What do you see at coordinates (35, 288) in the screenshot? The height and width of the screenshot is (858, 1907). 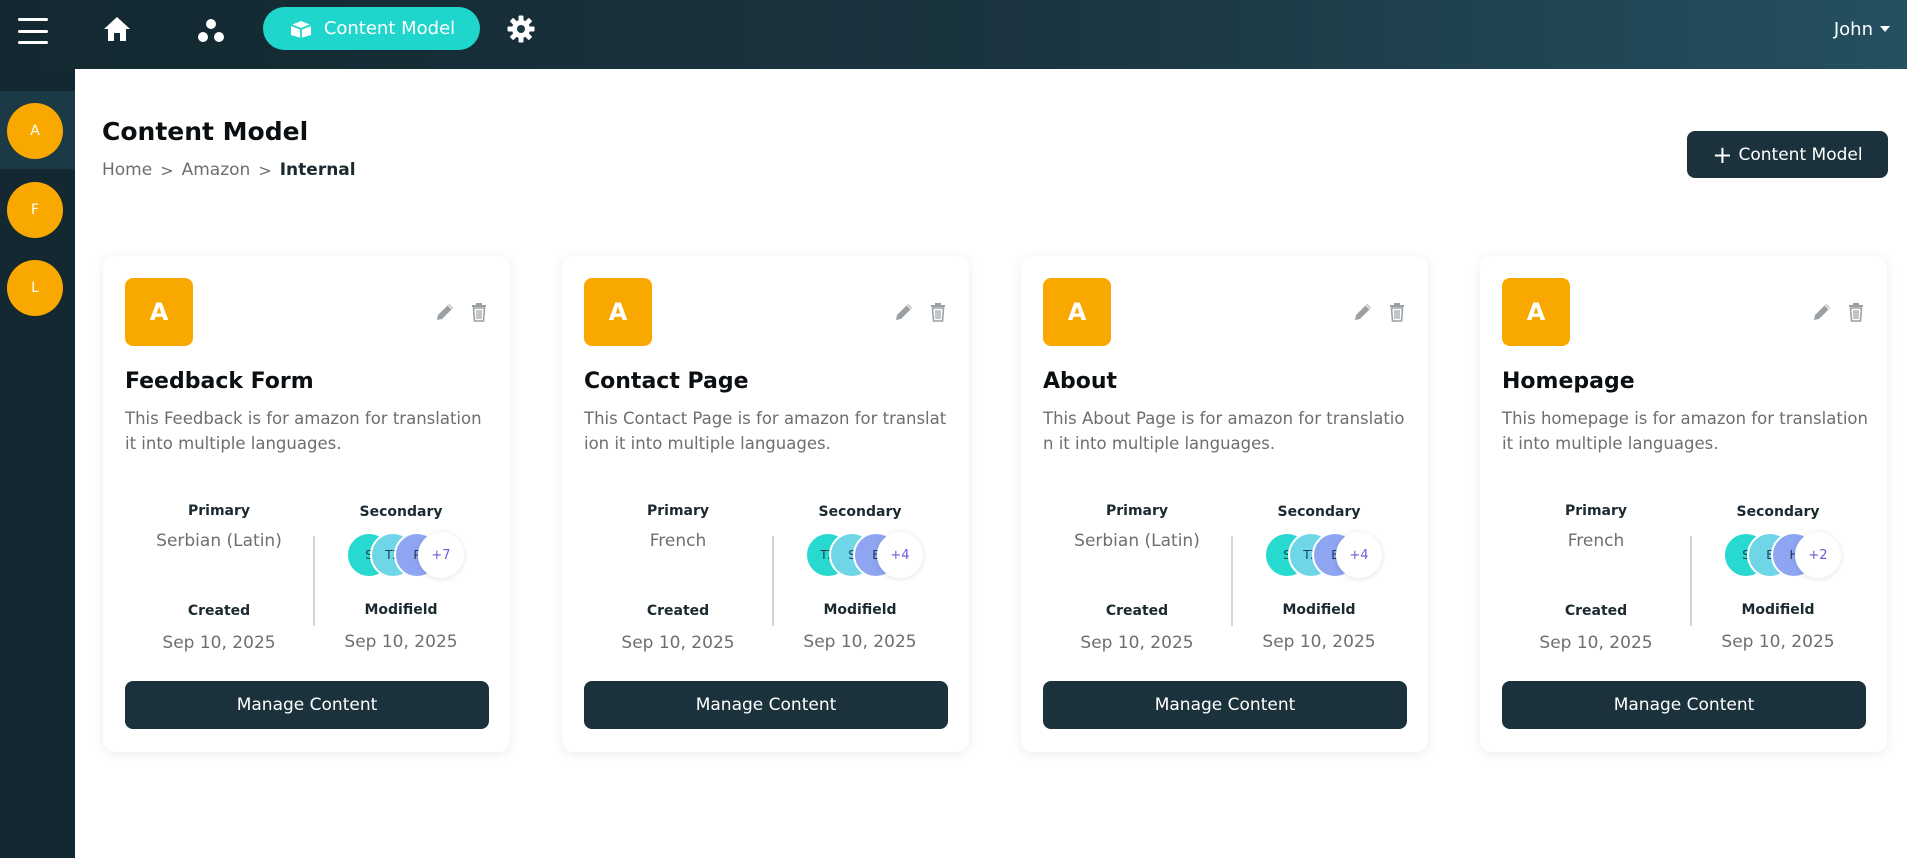 I see `sidebar-avatar-l: L` at bounding box center [35, 288].